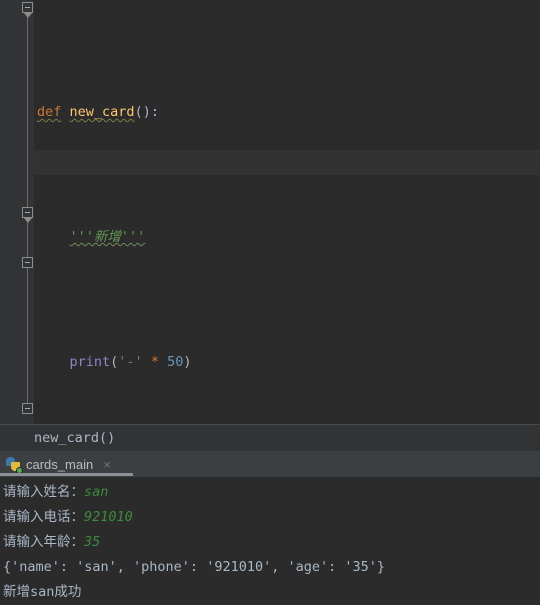  What do you see at coordinates (107, 237) in the screenshot?
I see `token-docstring: '''新增'''` at bounding box center [107, 237].